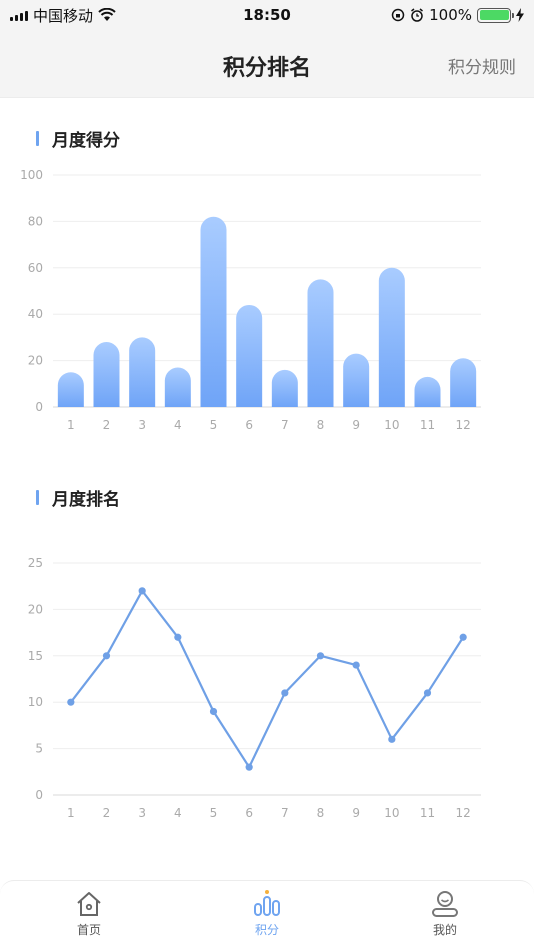  I want to click on points-rules-link: 积分规则, so click(482, 65).